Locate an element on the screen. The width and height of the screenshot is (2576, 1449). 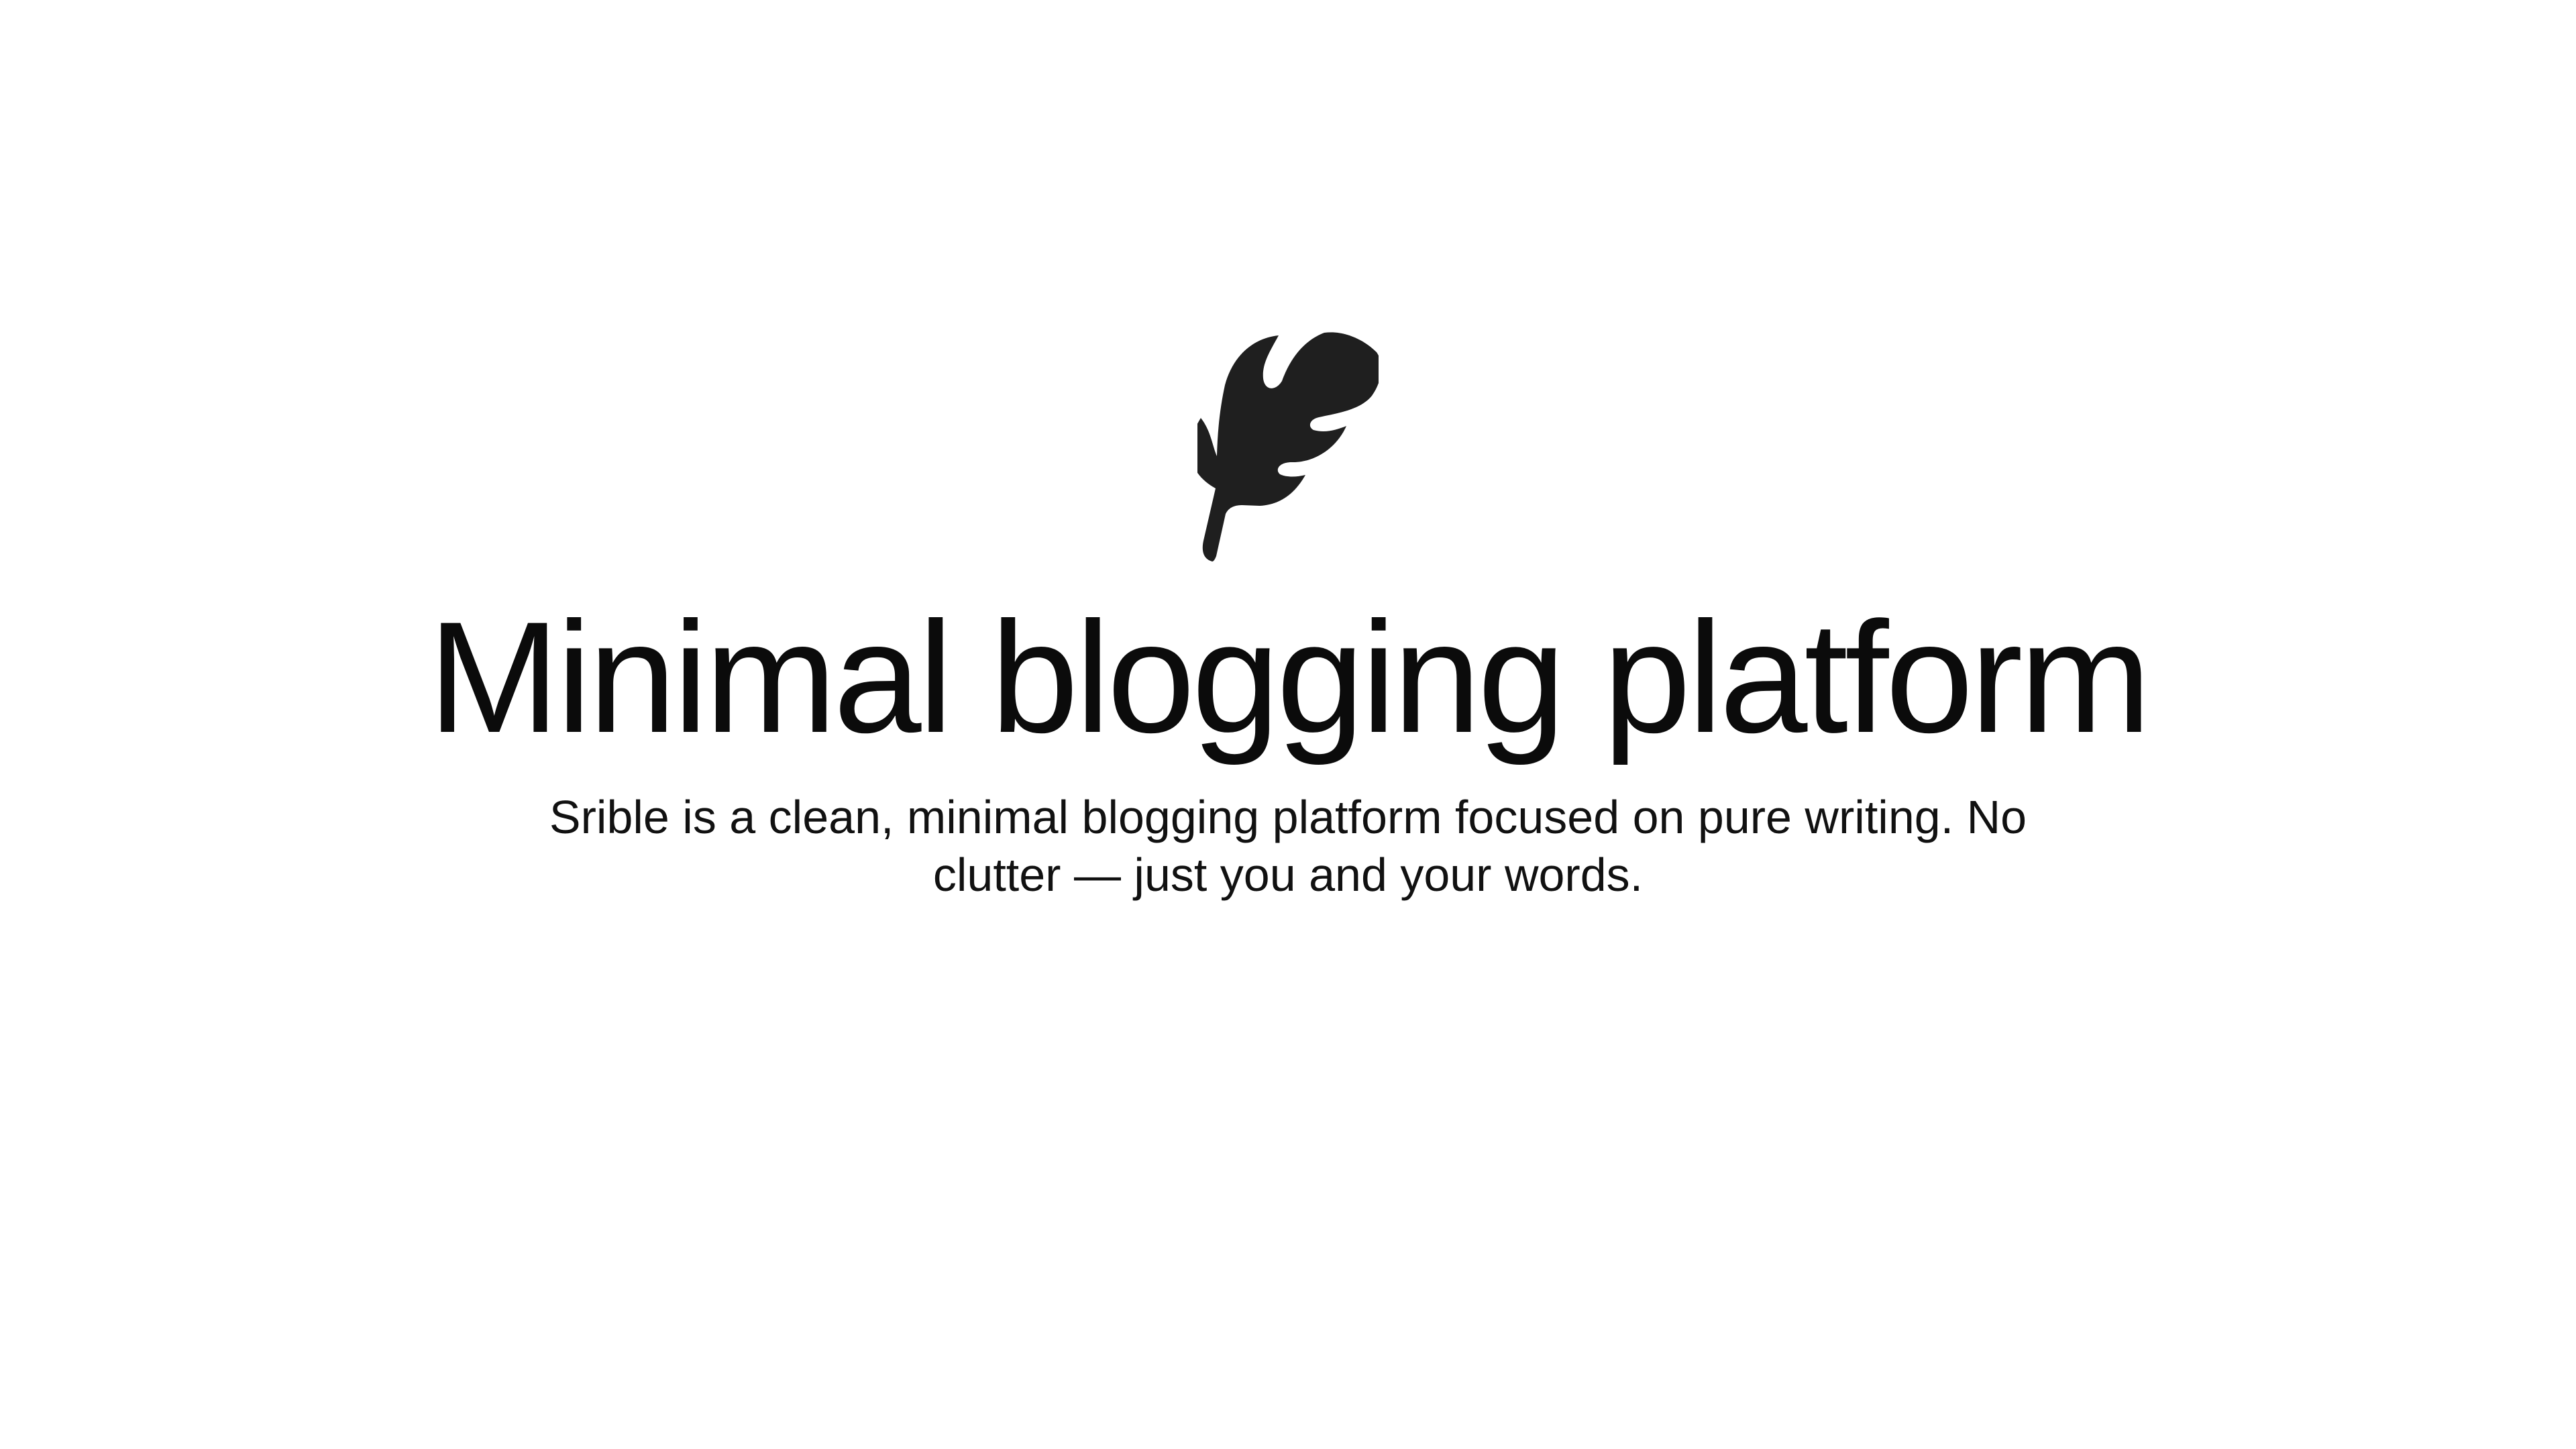
feather-icon is located at coordinates (1288, 446).